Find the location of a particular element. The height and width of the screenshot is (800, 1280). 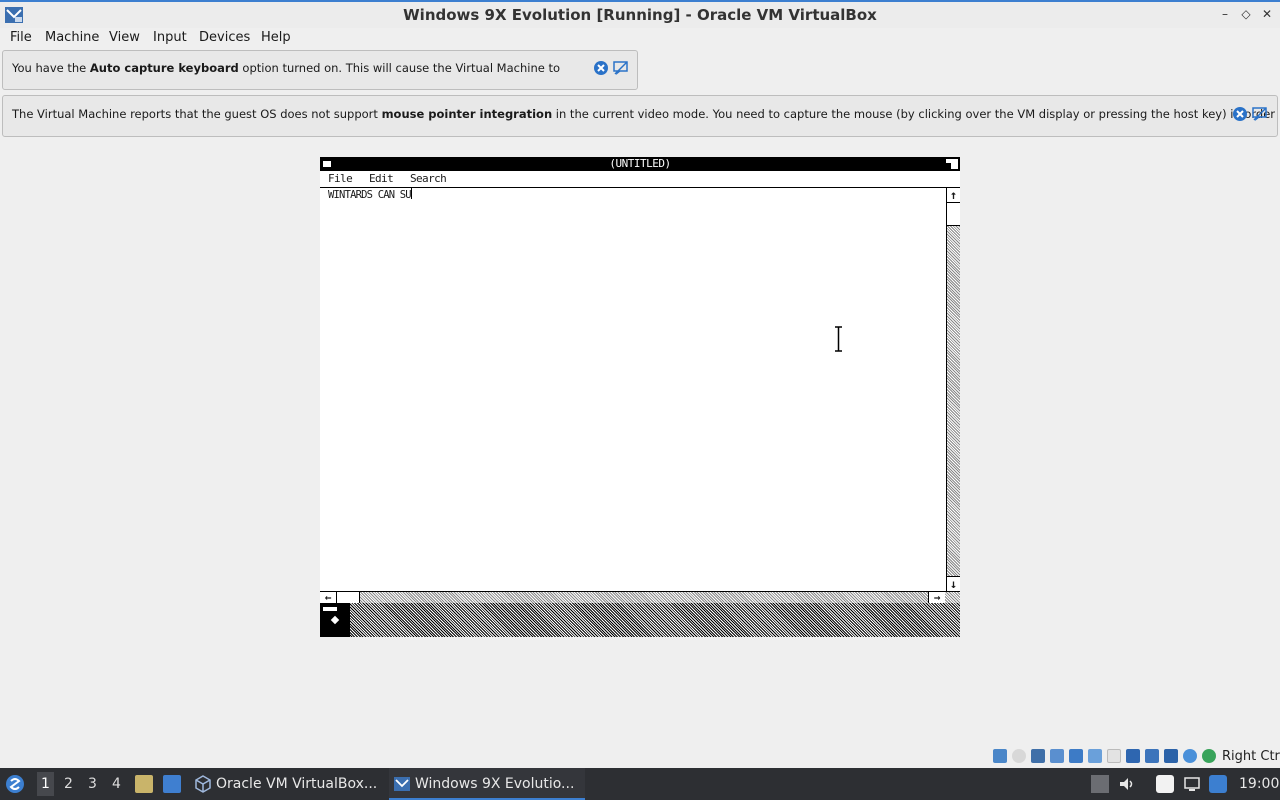

menu-help: Help is located at coordinates (276, 37).